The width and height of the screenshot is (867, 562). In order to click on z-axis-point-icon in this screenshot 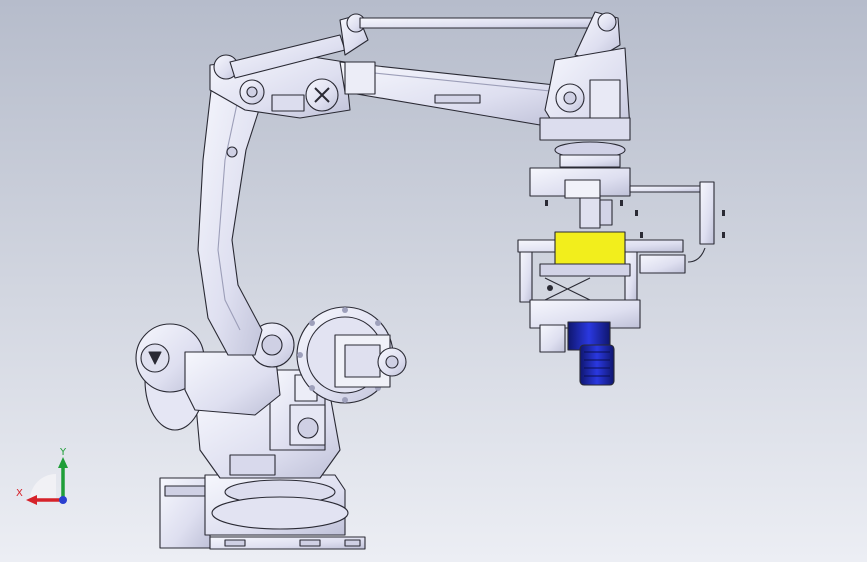, I will do `click(63, 500)`.